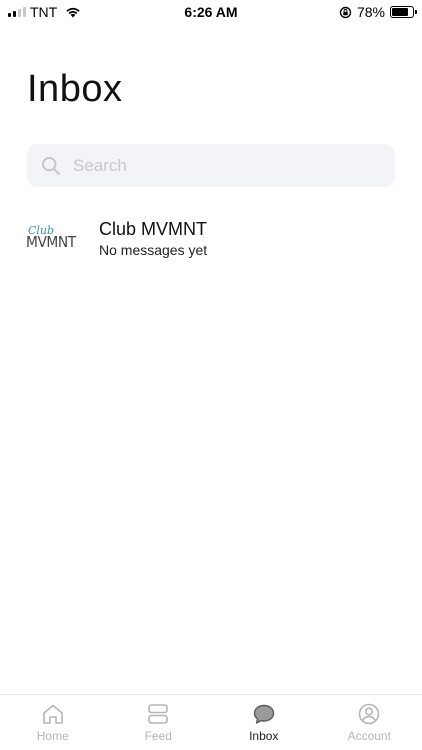 The width and height of the screenshot is (422, 750). Describe the element at coordinates (52, 736) in the screenshot. I see `tab-home-label: Home` at that location.